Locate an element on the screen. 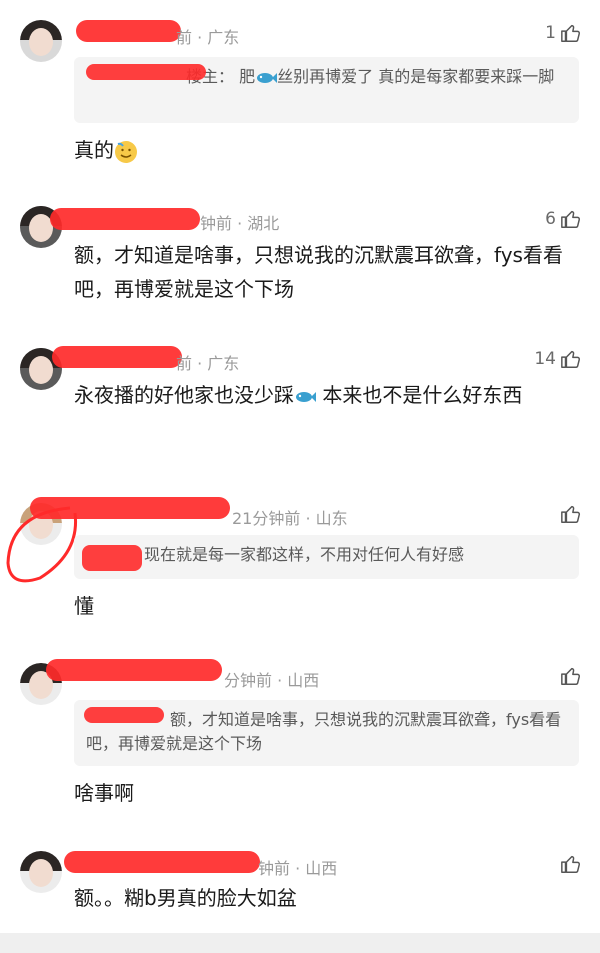 Image resolution: width=600 pixels, height=953 pixels. comment-body: 额。。糊b男真的脸大如盆 is located at coordinates (185, 898).